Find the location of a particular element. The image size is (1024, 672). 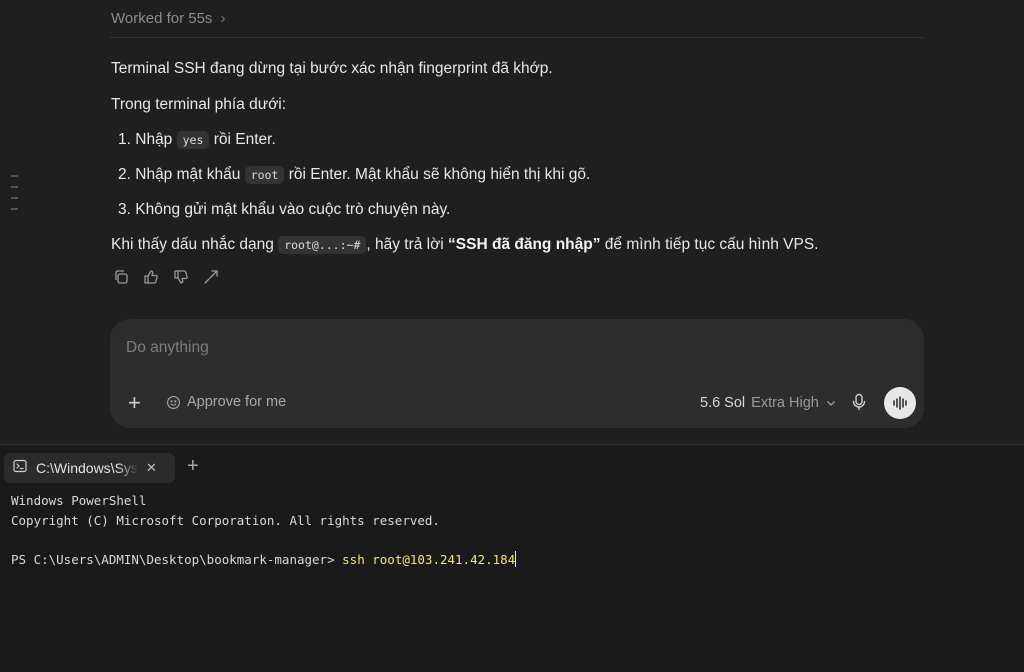

model-name: 5.6 Sol is located at coordinates (723, 403).